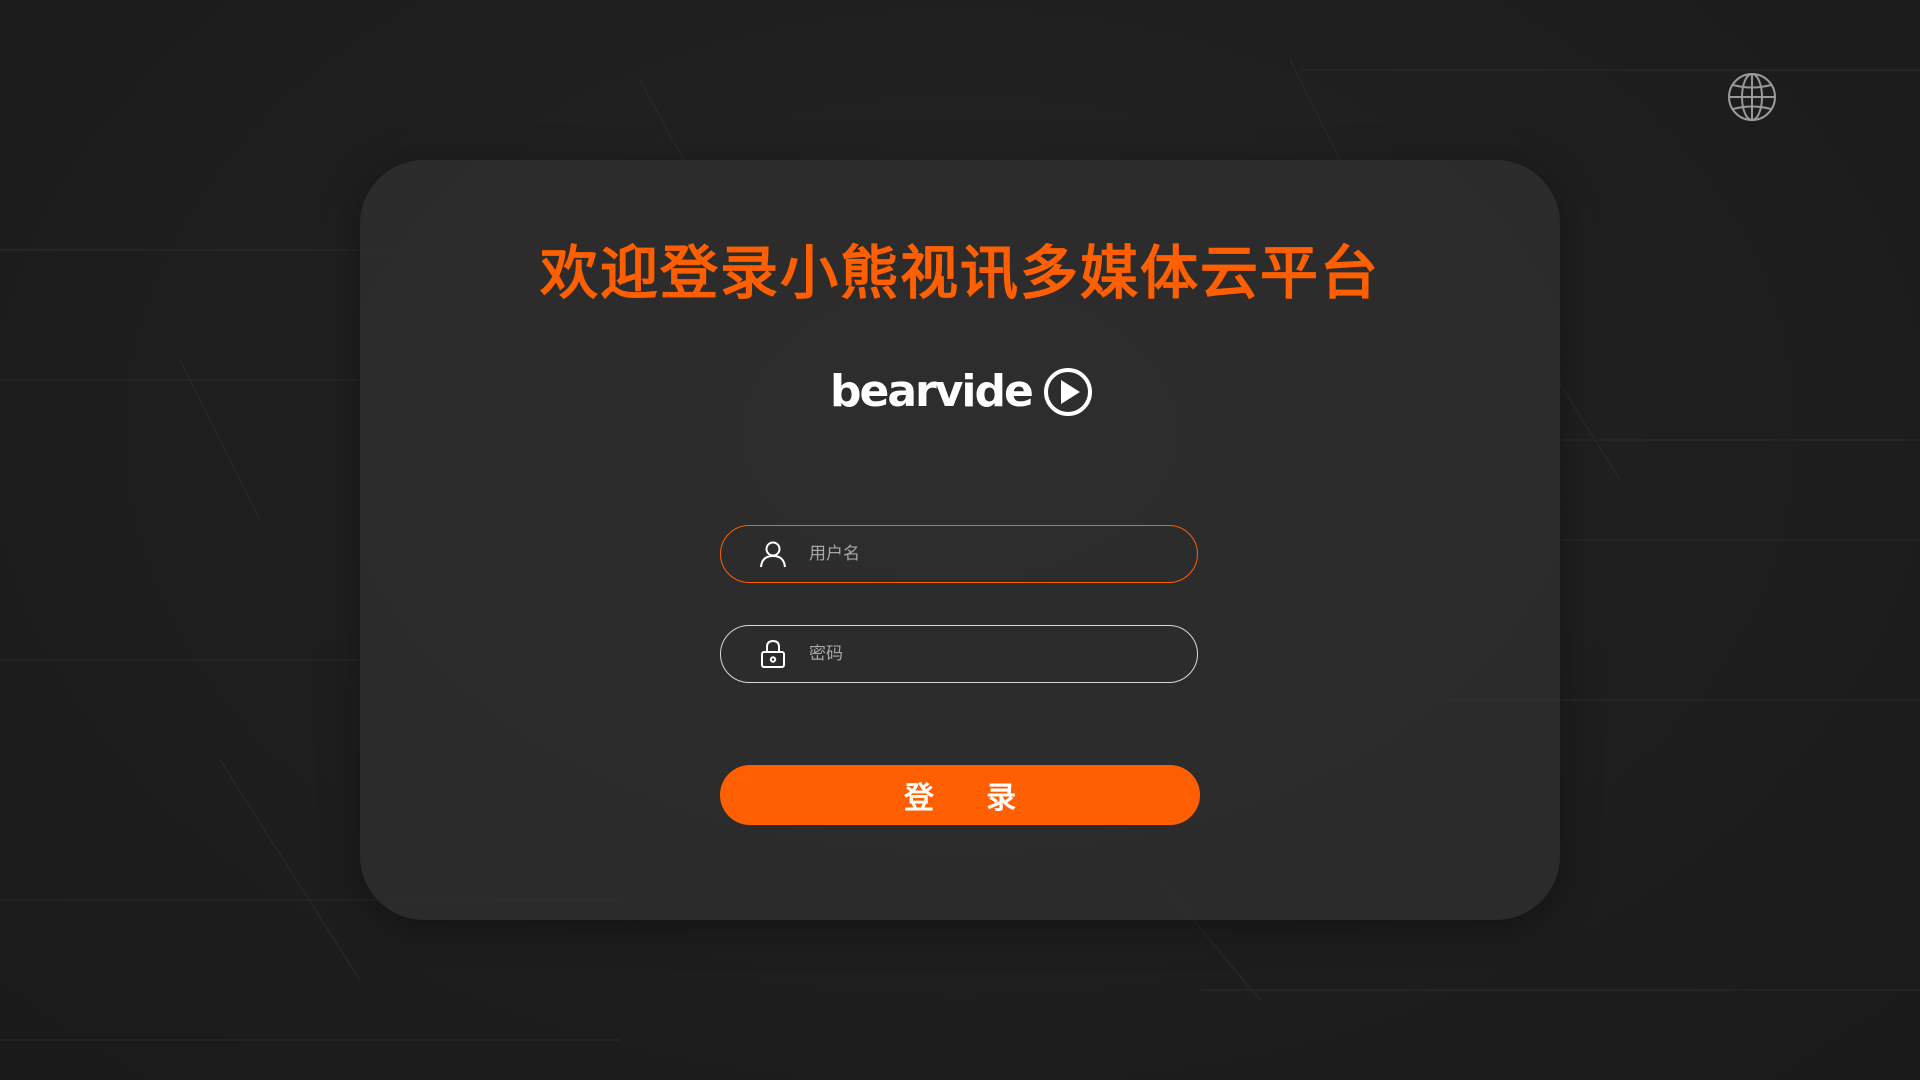  Describe the element at coordinates (990, 654) in the screenshot. I see `password-input` at that location.